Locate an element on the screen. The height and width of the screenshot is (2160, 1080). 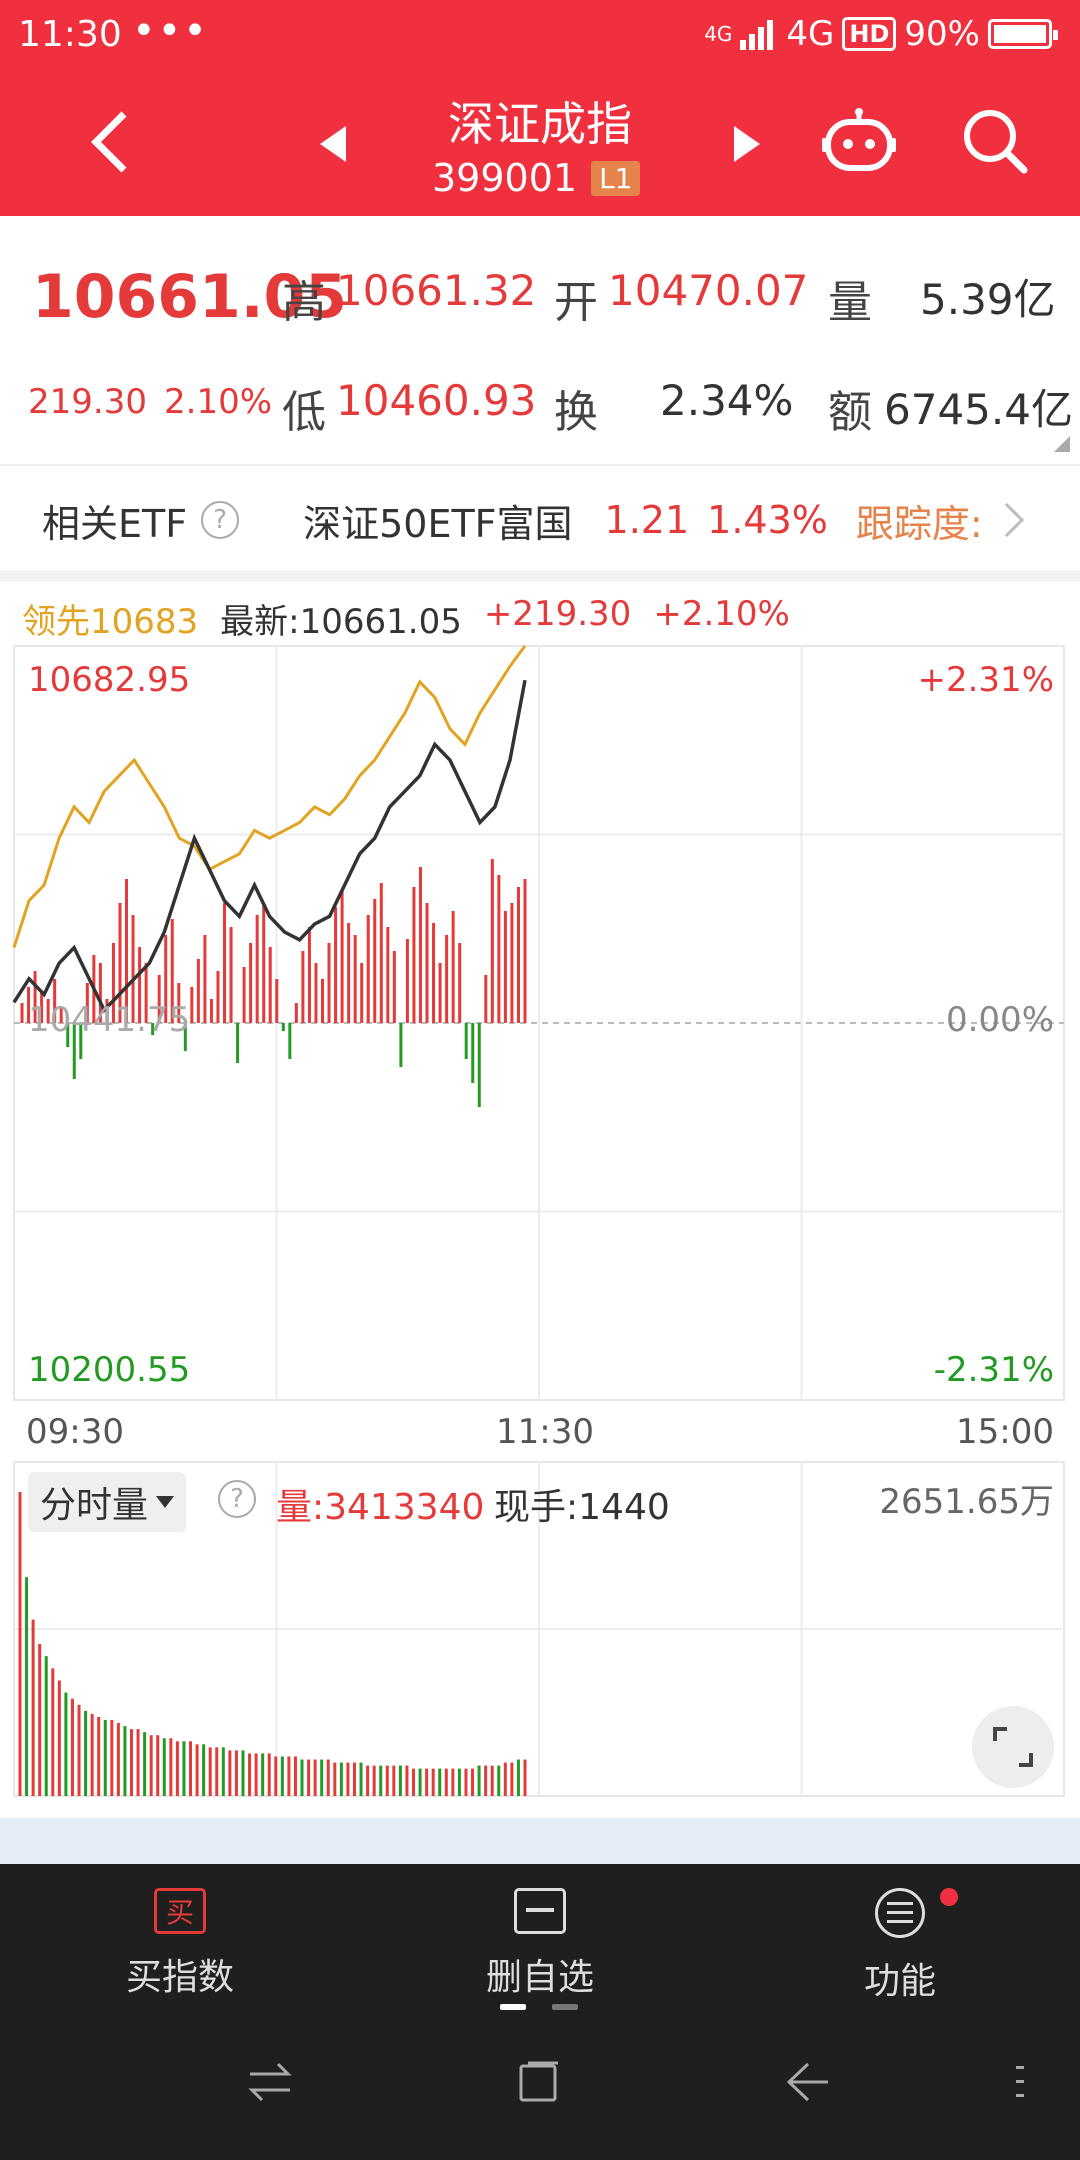
volume-selector: 分时量 is located at coordinates (107, 1502).